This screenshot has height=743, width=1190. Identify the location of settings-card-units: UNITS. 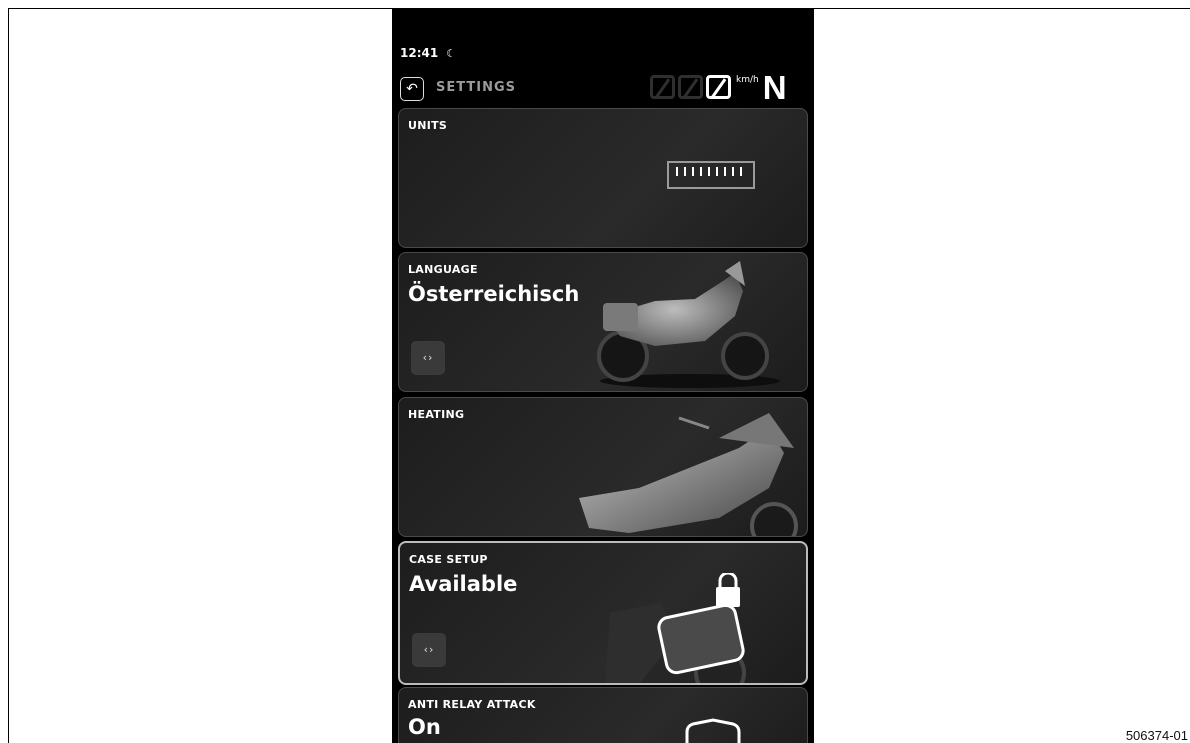
(603, 178).